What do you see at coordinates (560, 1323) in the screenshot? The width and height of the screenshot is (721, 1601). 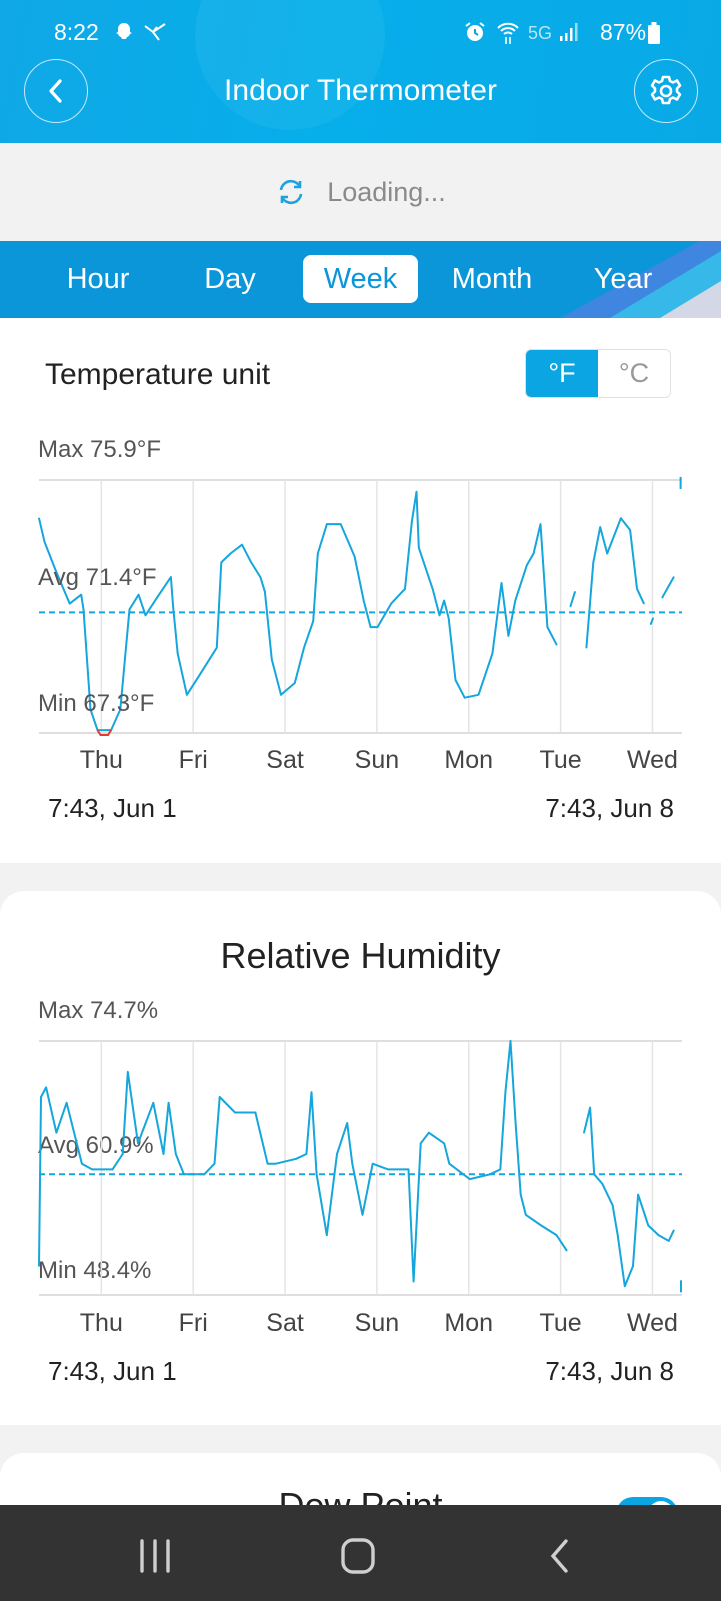 I see `x-tick-label: Tue` at bounding box center [560, 1323].